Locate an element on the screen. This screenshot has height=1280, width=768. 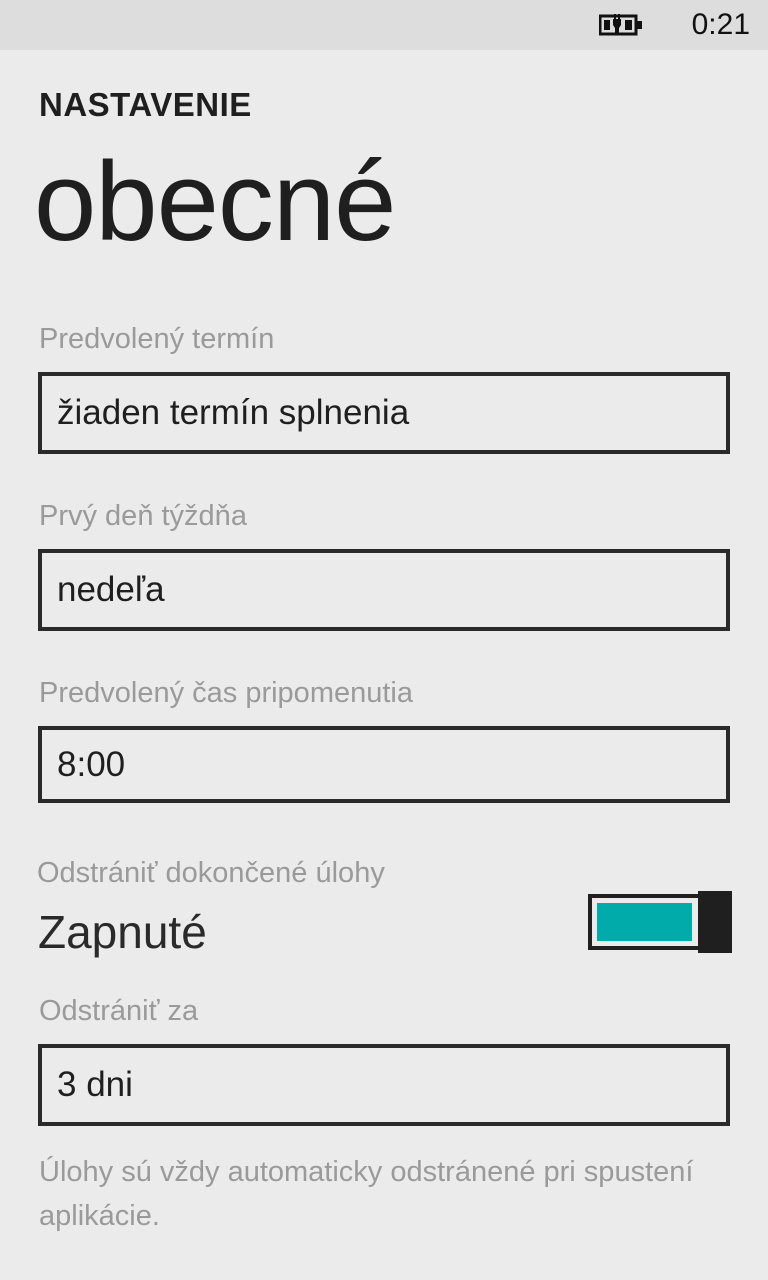
delete-completed-state: Zapnuté is located at coordinates (122, 932).